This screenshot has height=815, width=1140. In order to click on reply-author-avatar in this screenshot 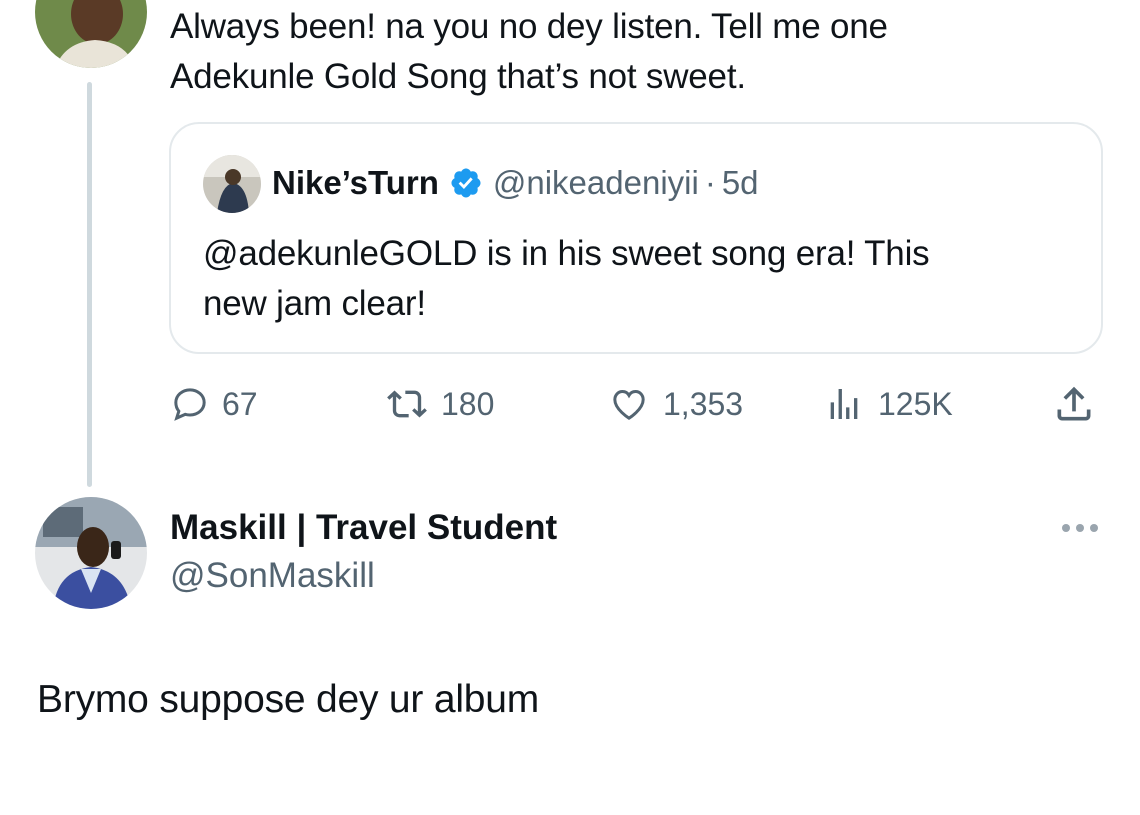, I will do `click(91, 553)`.